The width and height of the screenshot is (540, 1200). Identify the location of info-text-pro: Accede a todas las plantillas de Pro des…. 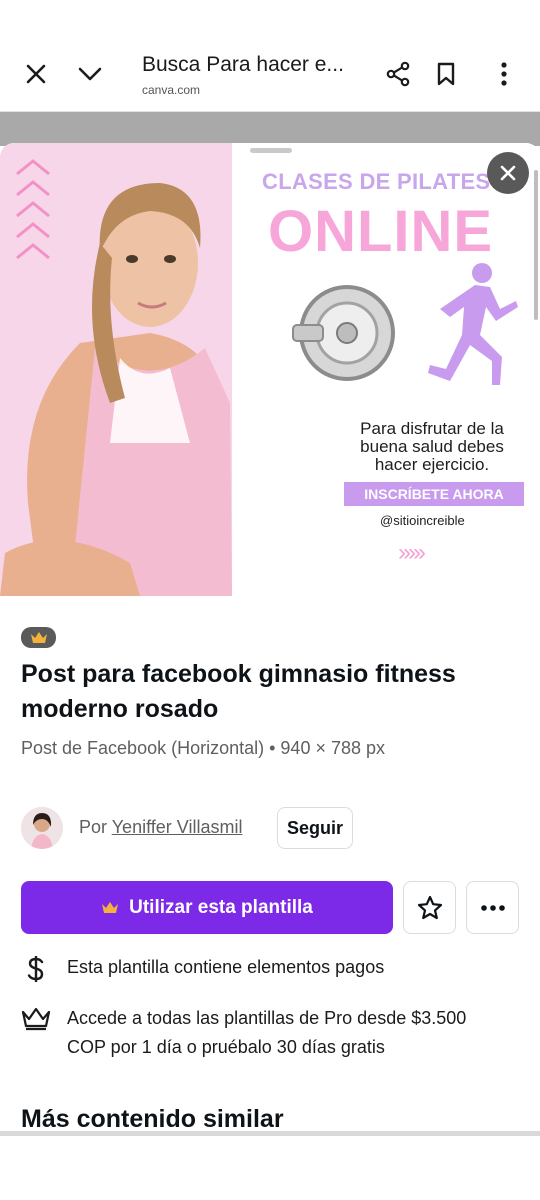
(267, 1032).